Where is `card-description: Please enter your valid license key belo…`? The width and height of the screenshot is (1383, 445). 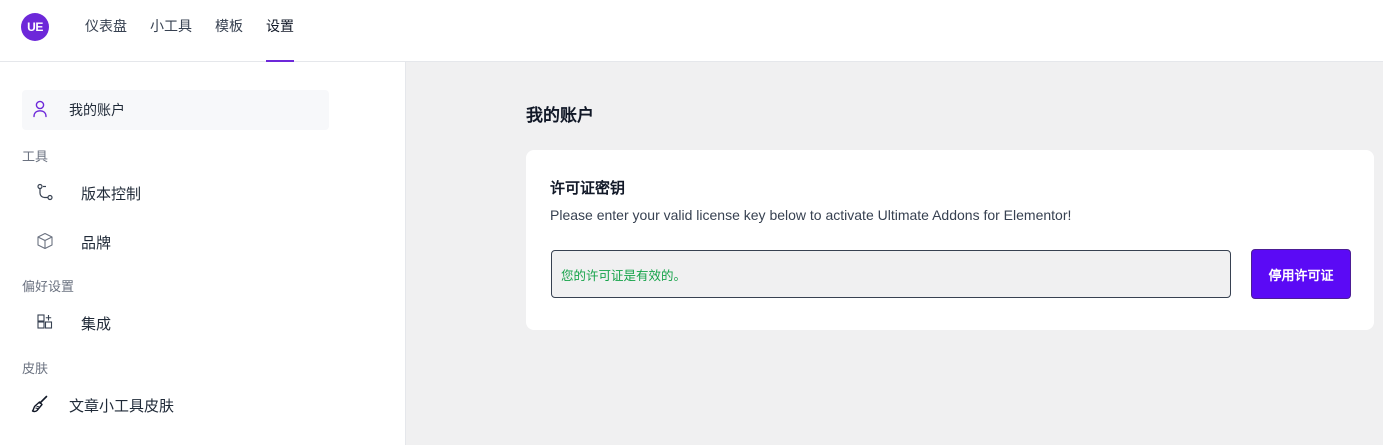
card-description: Please enter your valid license key belo… is located at coordinates (811, 215).